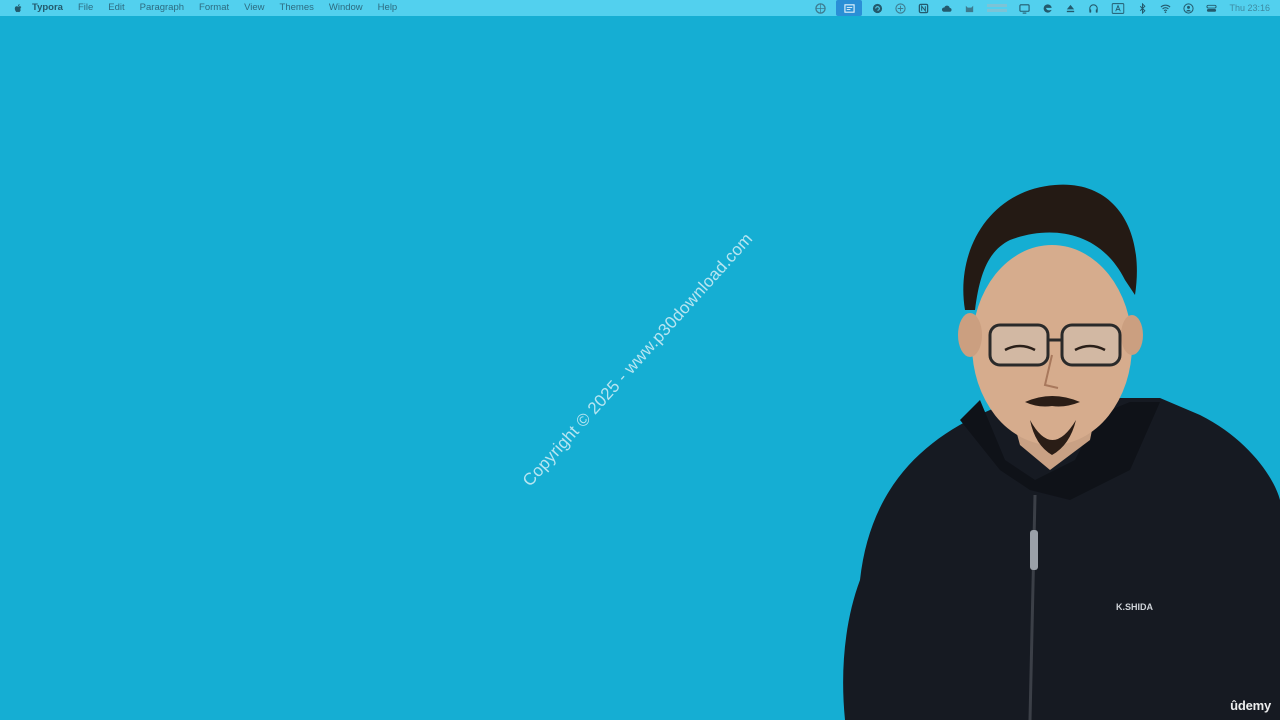  What do you see at coordinates (821, 8) in the screenshot?
I see `color-wheel-icon` at bounding box center [821, 8].